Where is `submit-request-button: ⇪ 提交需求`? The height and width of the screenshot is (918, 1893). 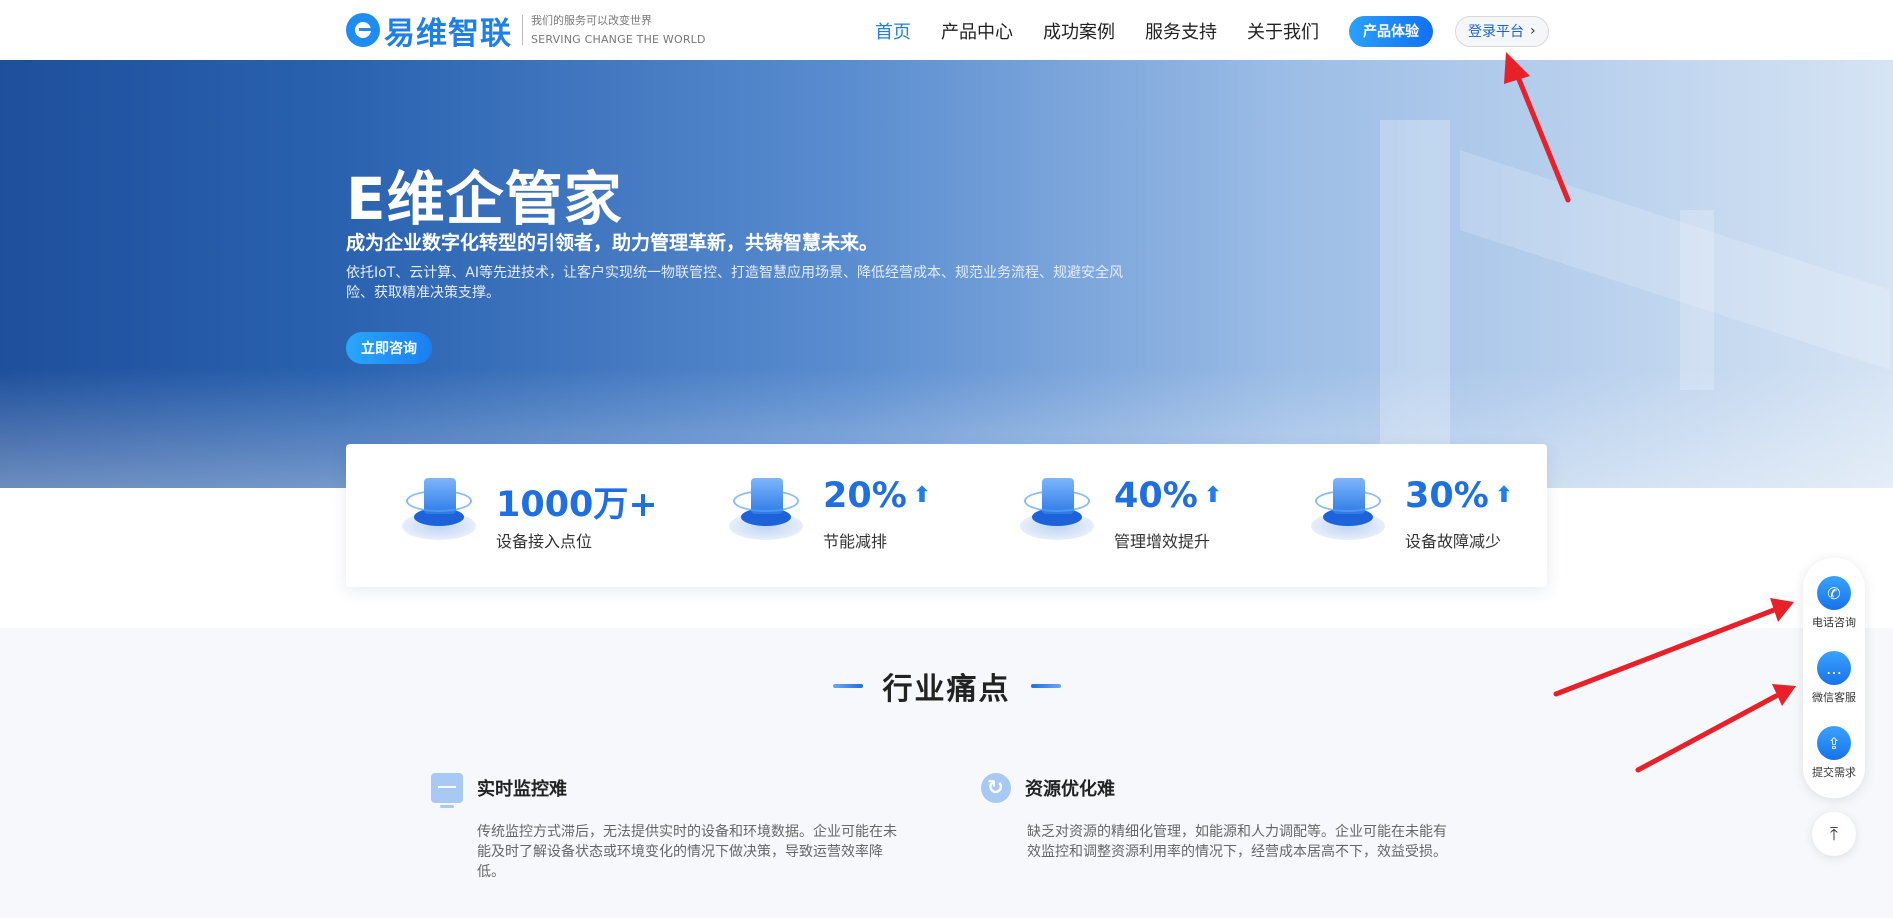 submit-request-button: ⇪ 提交需求 is located at coordinates (1834, 753).